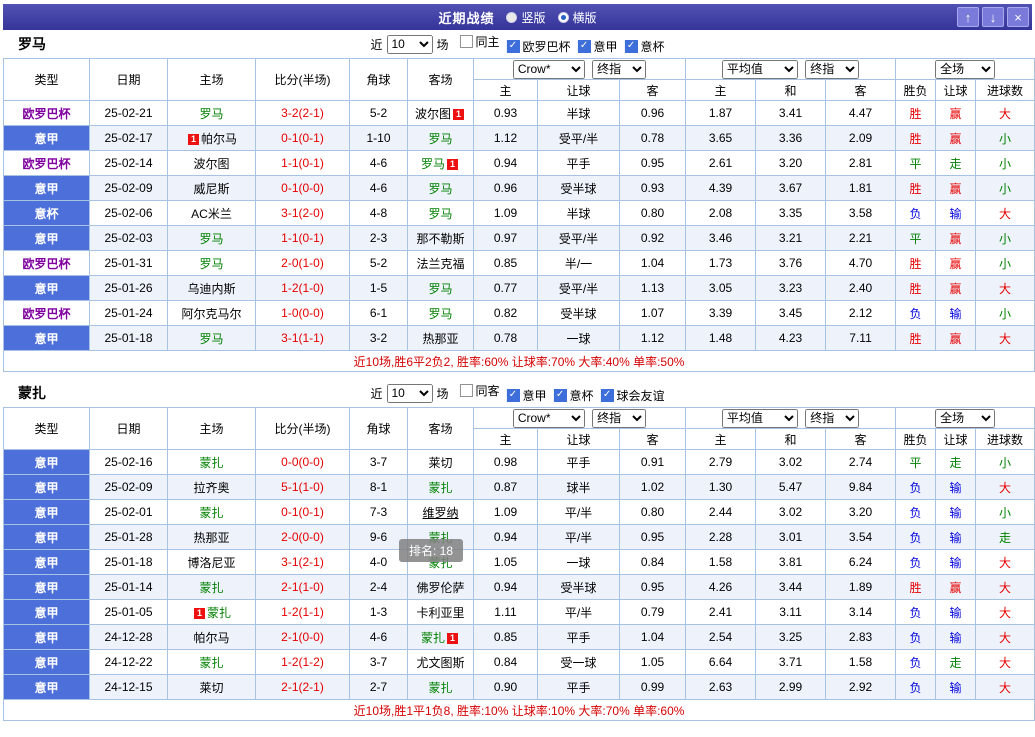  What do you see at coordinates (378, 313) in the screenshot?
I see `corner-cell: 6-1` at bounding box center [378, 313].